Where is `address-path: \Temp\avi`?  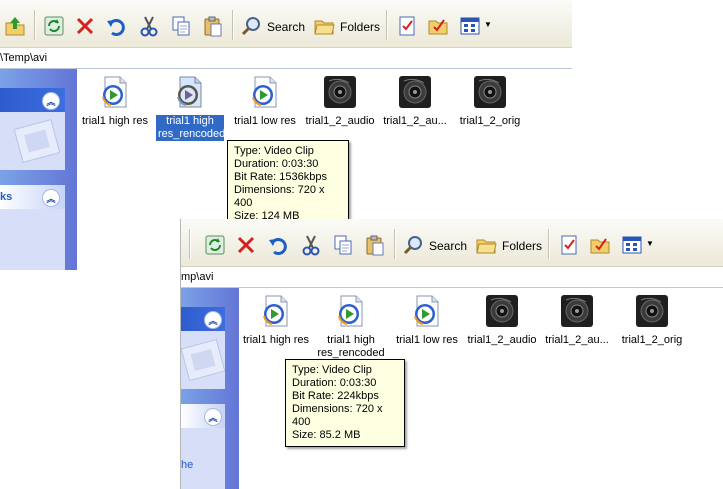
address-path: \Temp\avi is located at coordinates (24, 58).